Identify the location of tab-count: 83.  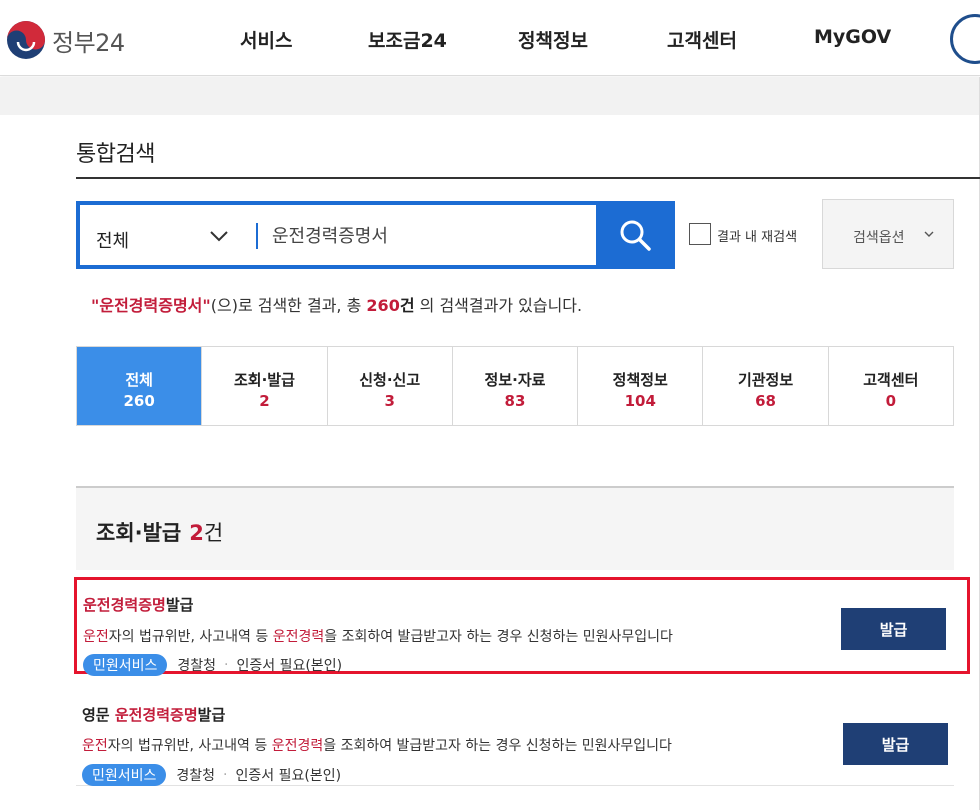
(515, 401).